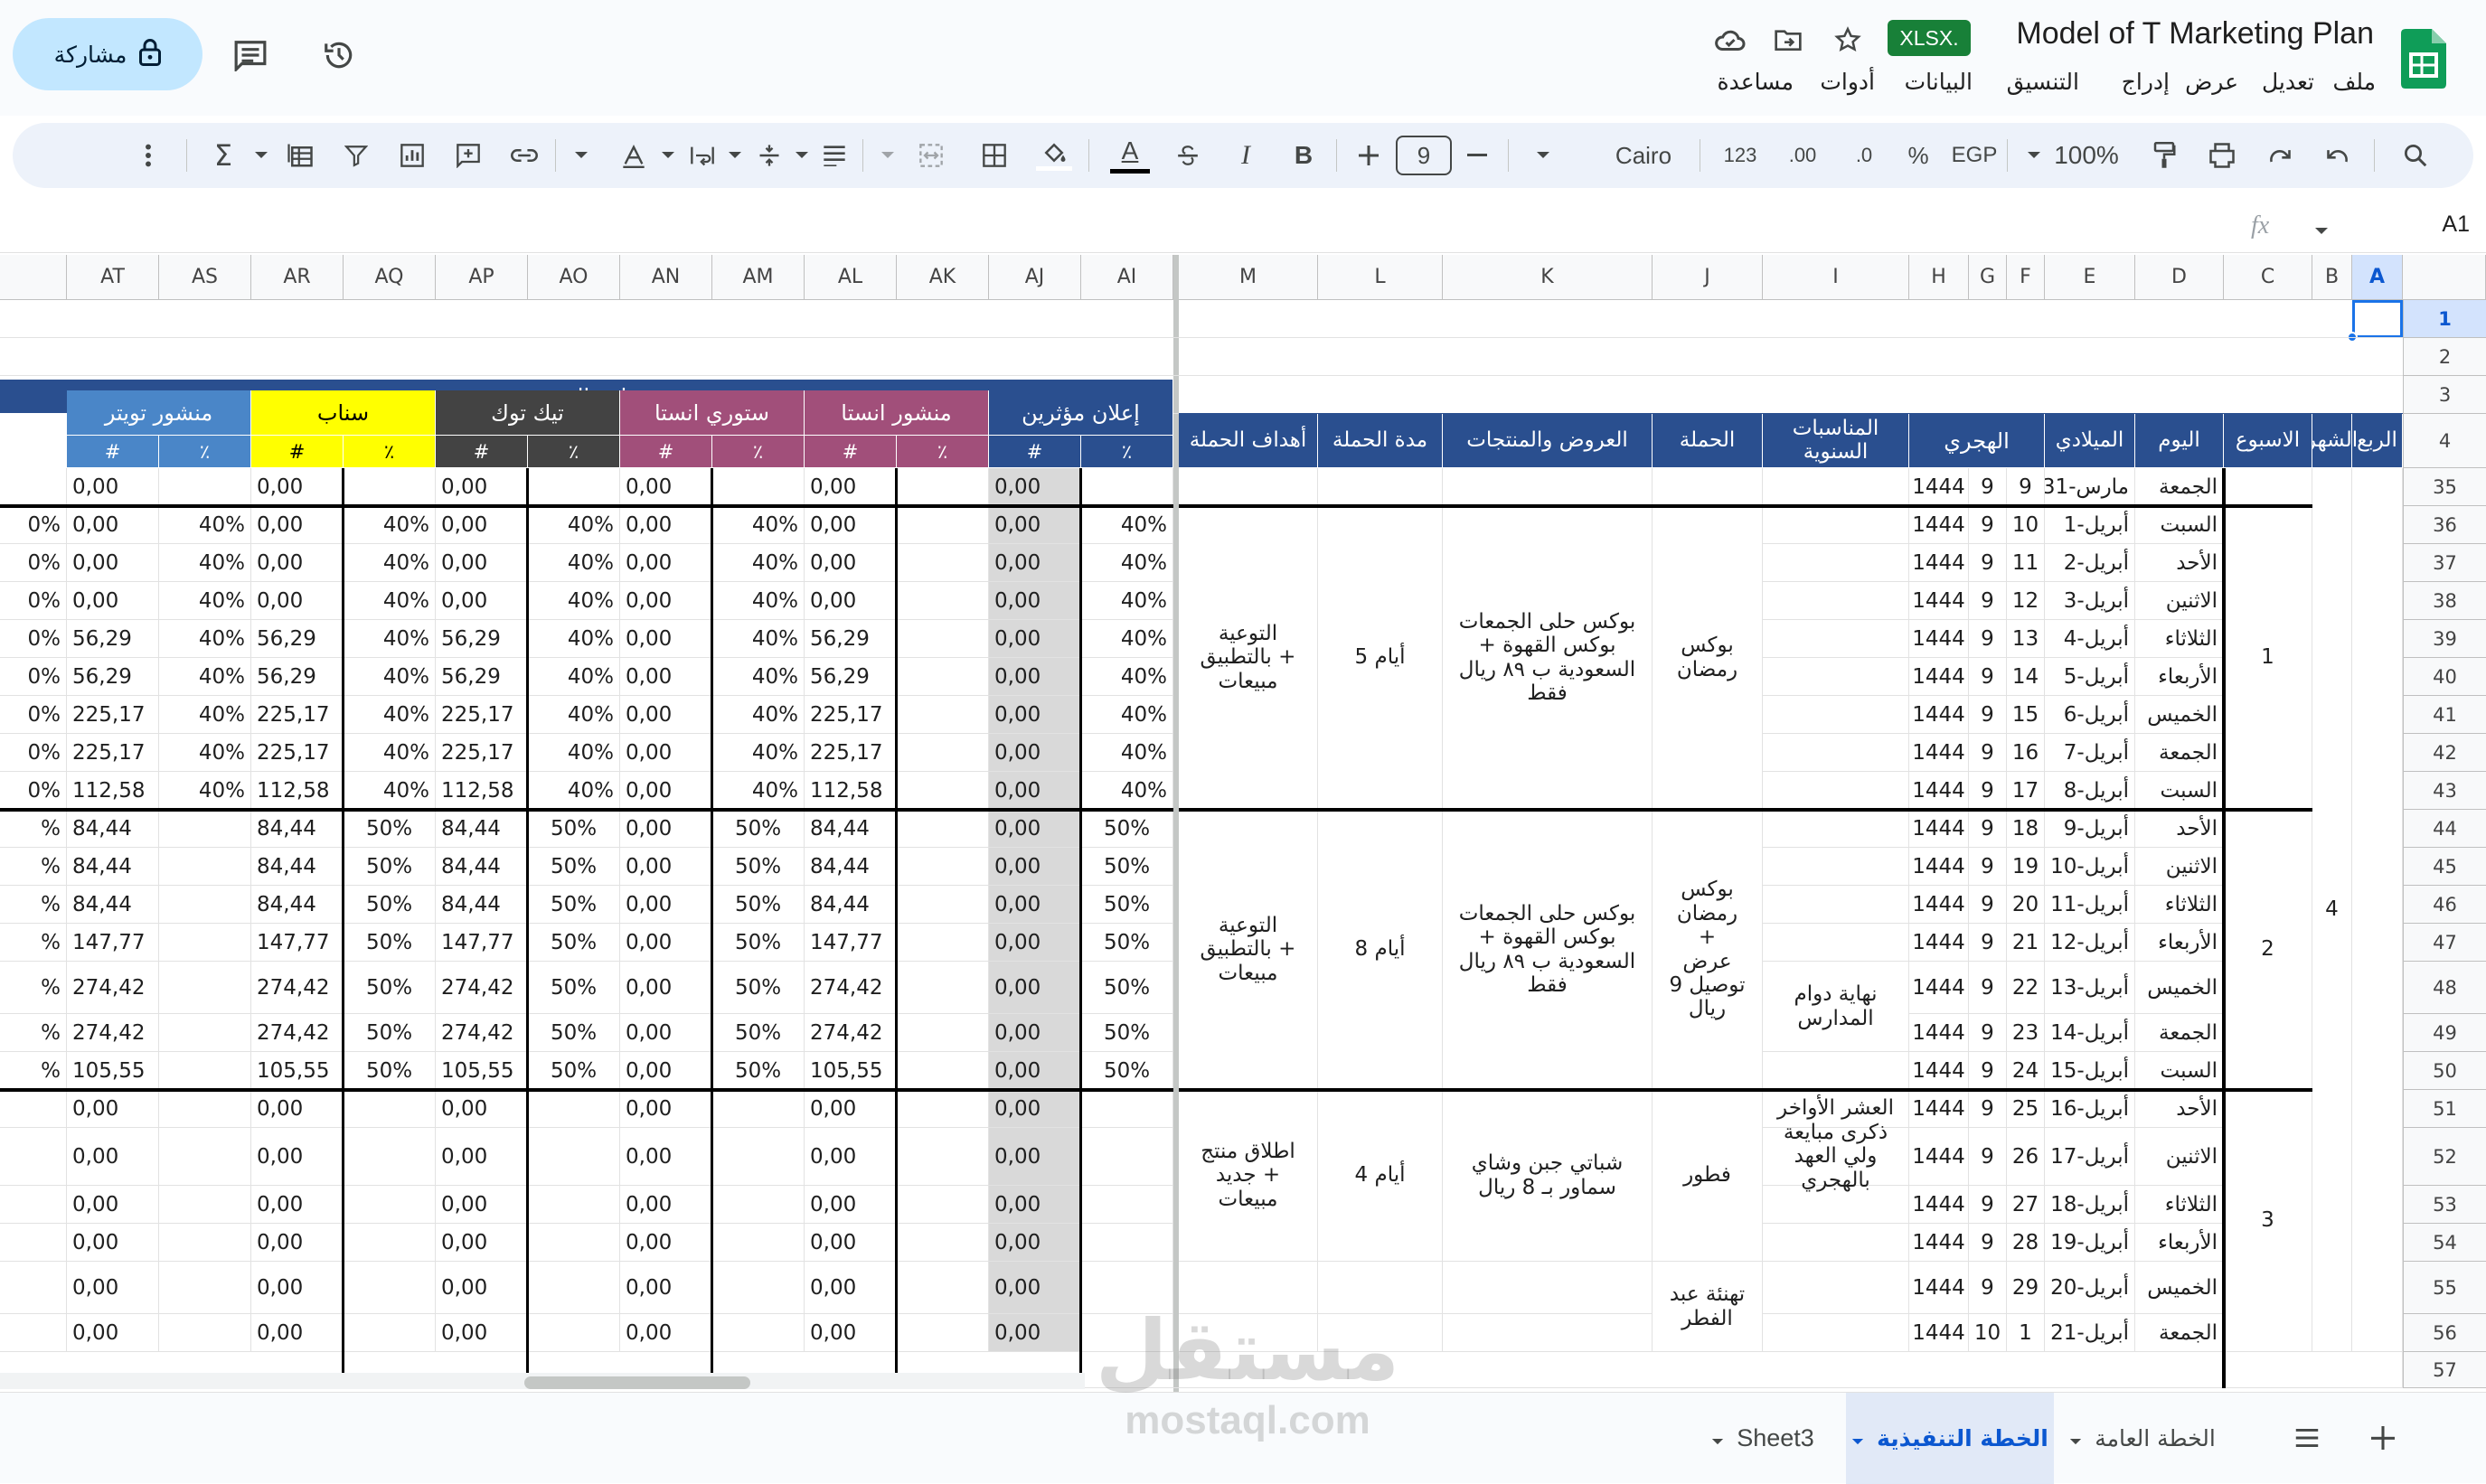 The height and width of the screenshot is (1484, 2486). What do you see at coordinates (1939, 487) in the screenshot?
I see `cell-H-35: 1444` at bounding box center [1939, 487].